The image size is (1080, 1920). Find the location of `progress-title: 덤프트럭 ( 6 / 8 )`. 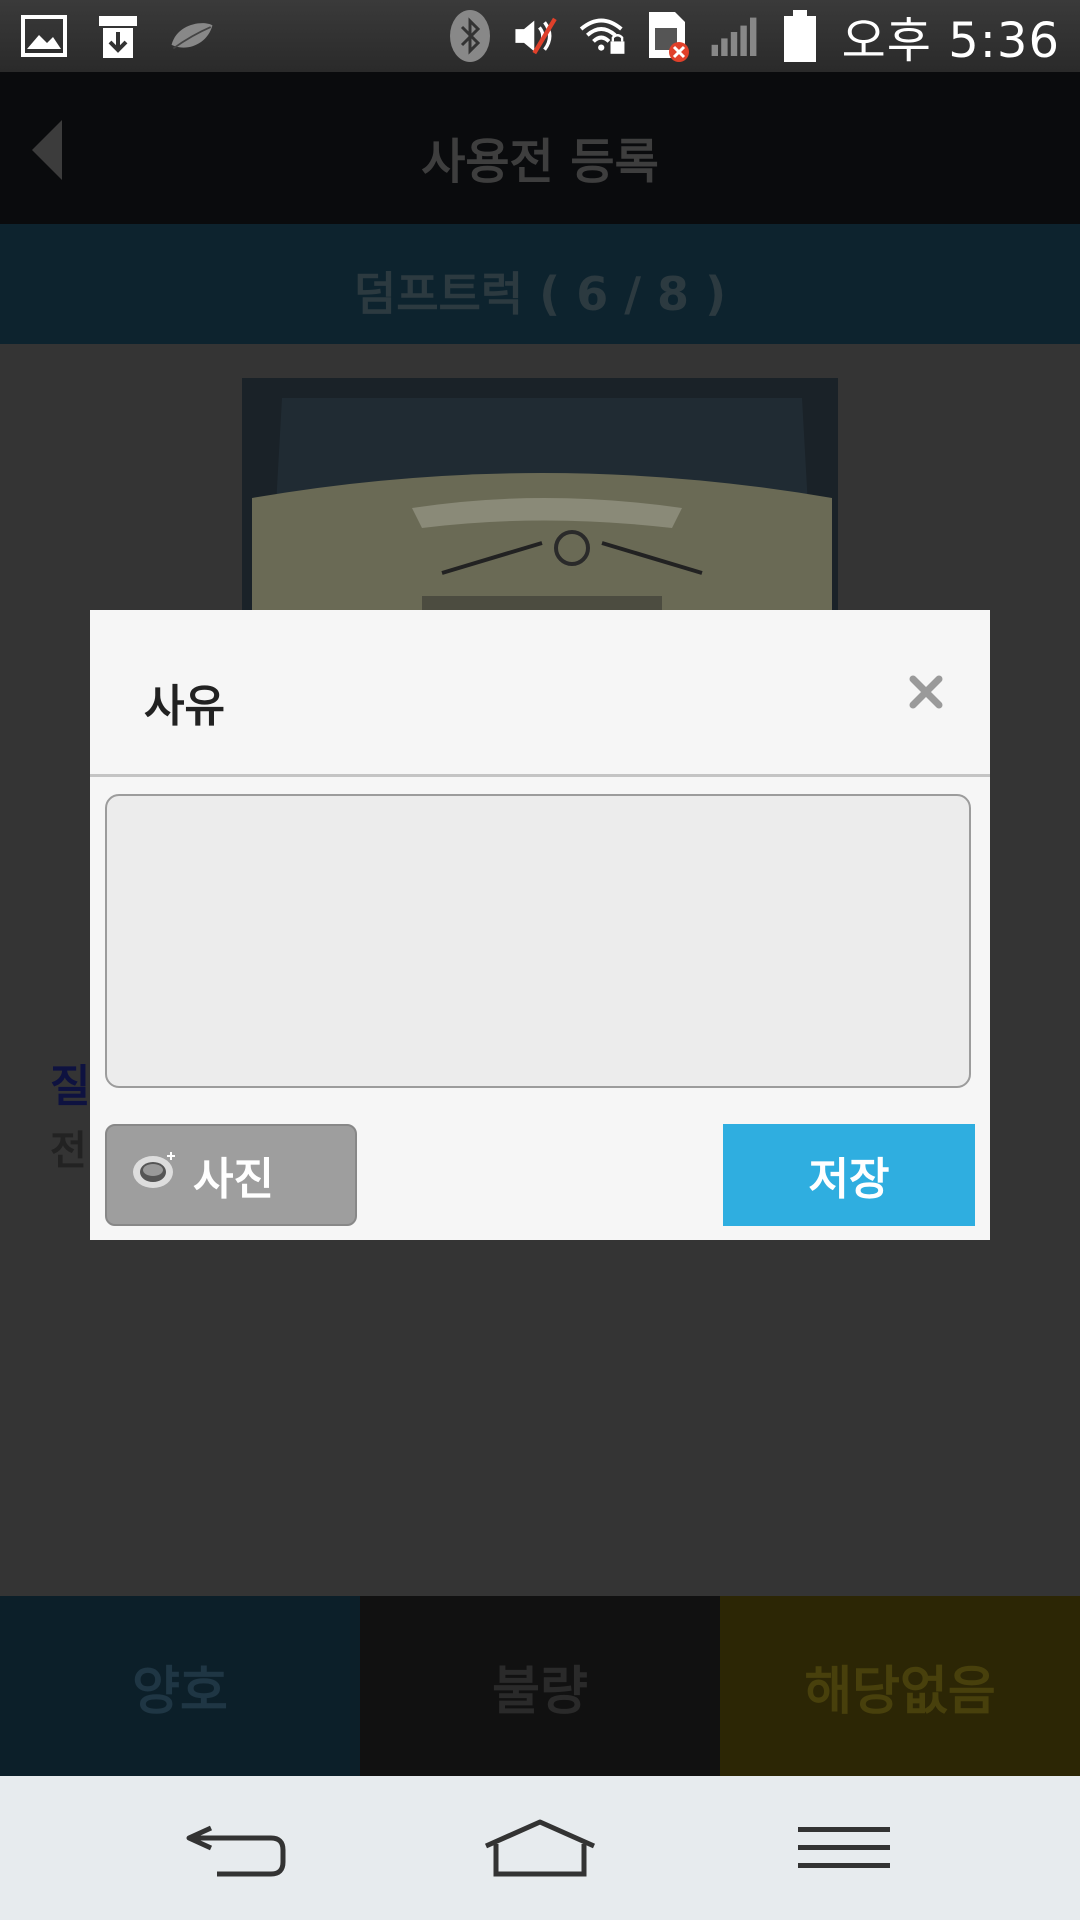

progress-title: 덤프트럭 ( 6 / 8 ) is located at coordinates (540, 294).